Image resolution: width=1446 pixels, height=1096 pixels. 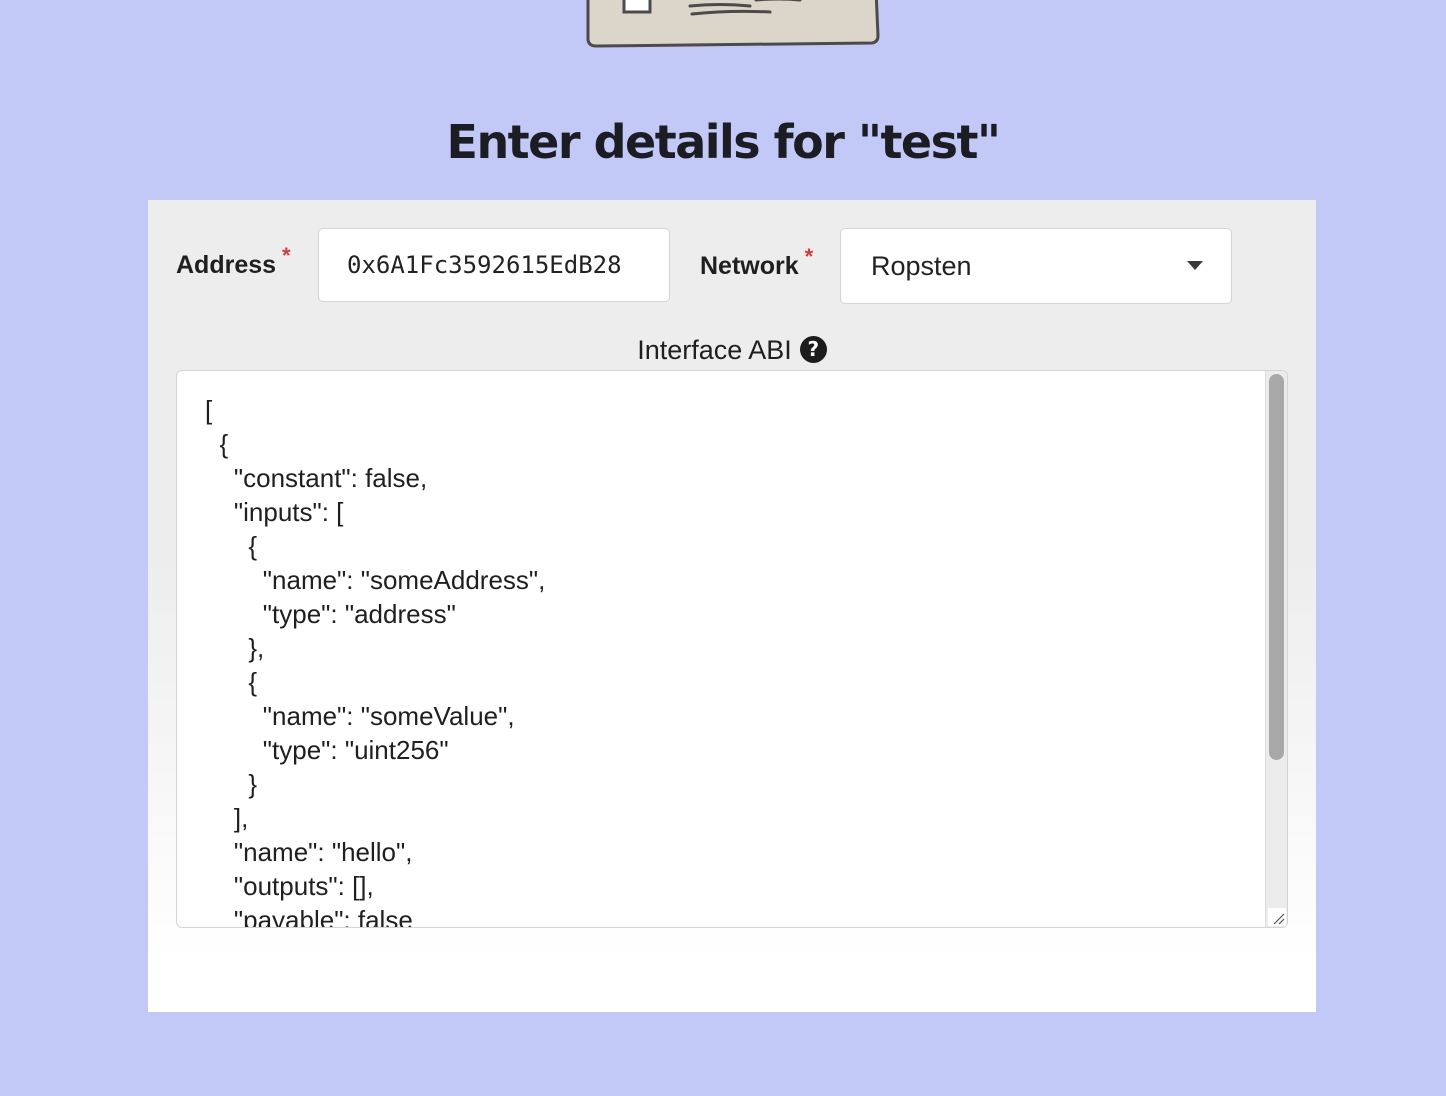 I want to click on page-title: Enter details for "test", so click(x=723, y=142).